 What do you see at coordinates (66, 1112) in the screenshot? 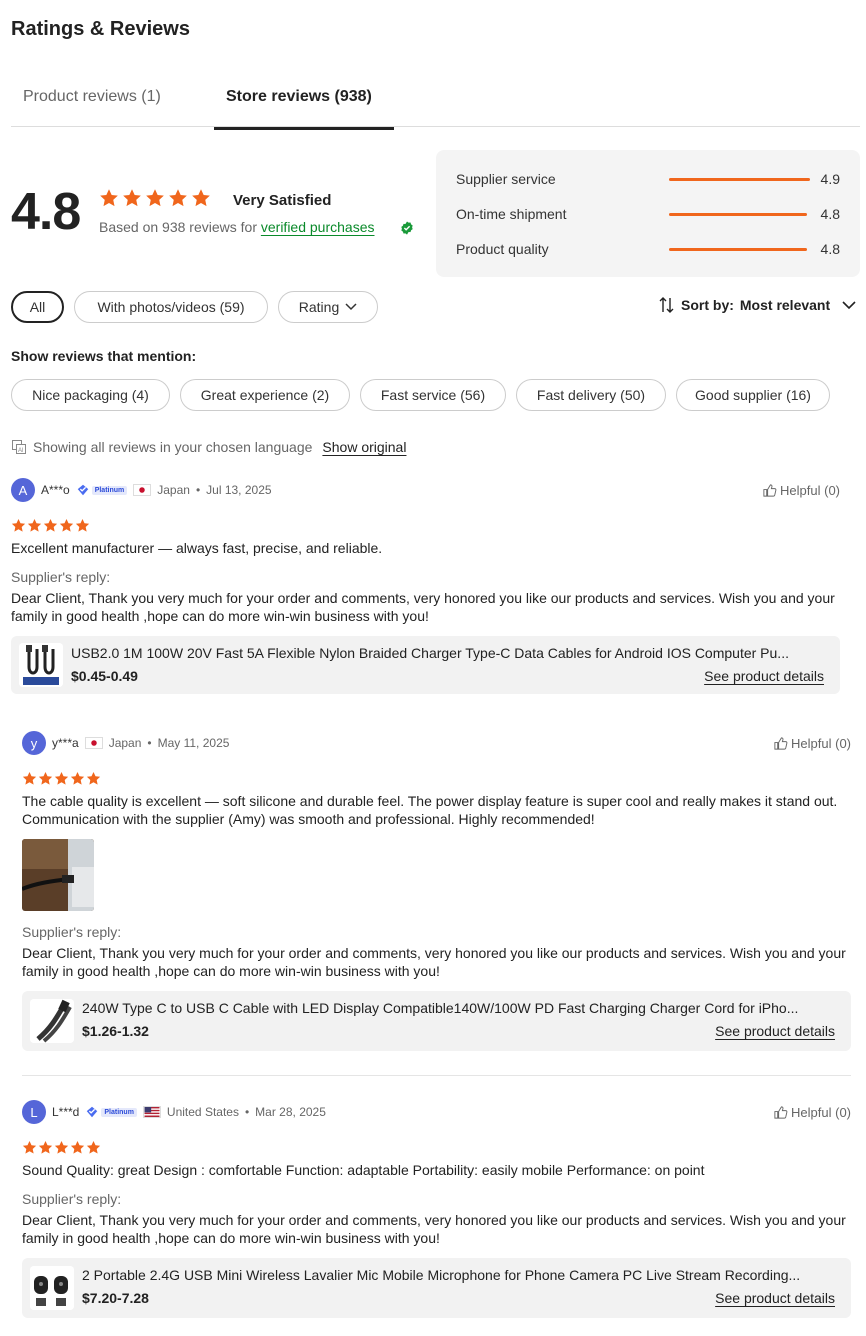
I see `reviewer-name: L***d` at bounding box center [66, 1112].